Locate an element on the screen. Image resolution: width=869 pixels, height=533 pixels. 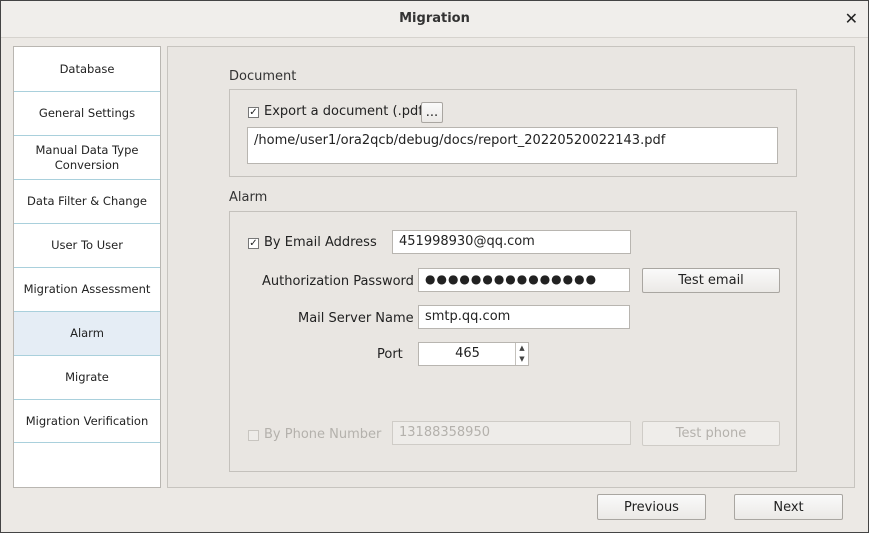
email-label: By Email Address is located at coordinates (320, 242).